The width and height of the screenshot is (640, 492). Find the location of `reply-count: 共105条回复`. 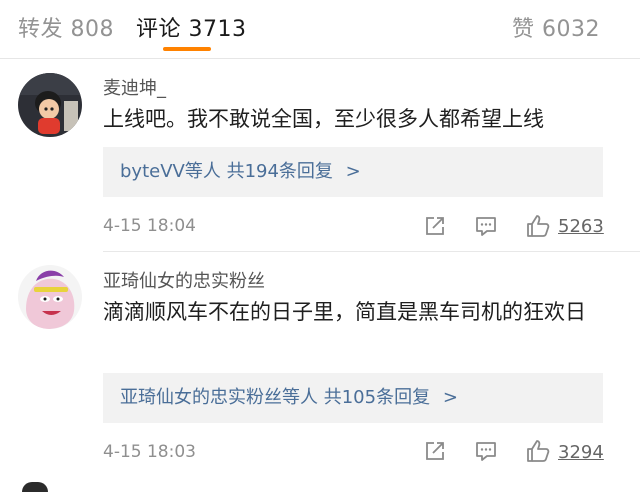

reply-count: 共105条回复 is located at coordinates (377, 397).